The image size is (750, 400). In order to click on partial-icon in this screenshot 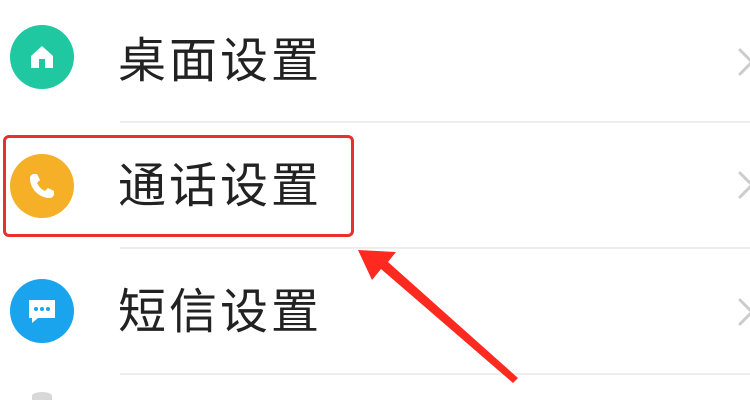, I will do `click(42, 396)`.